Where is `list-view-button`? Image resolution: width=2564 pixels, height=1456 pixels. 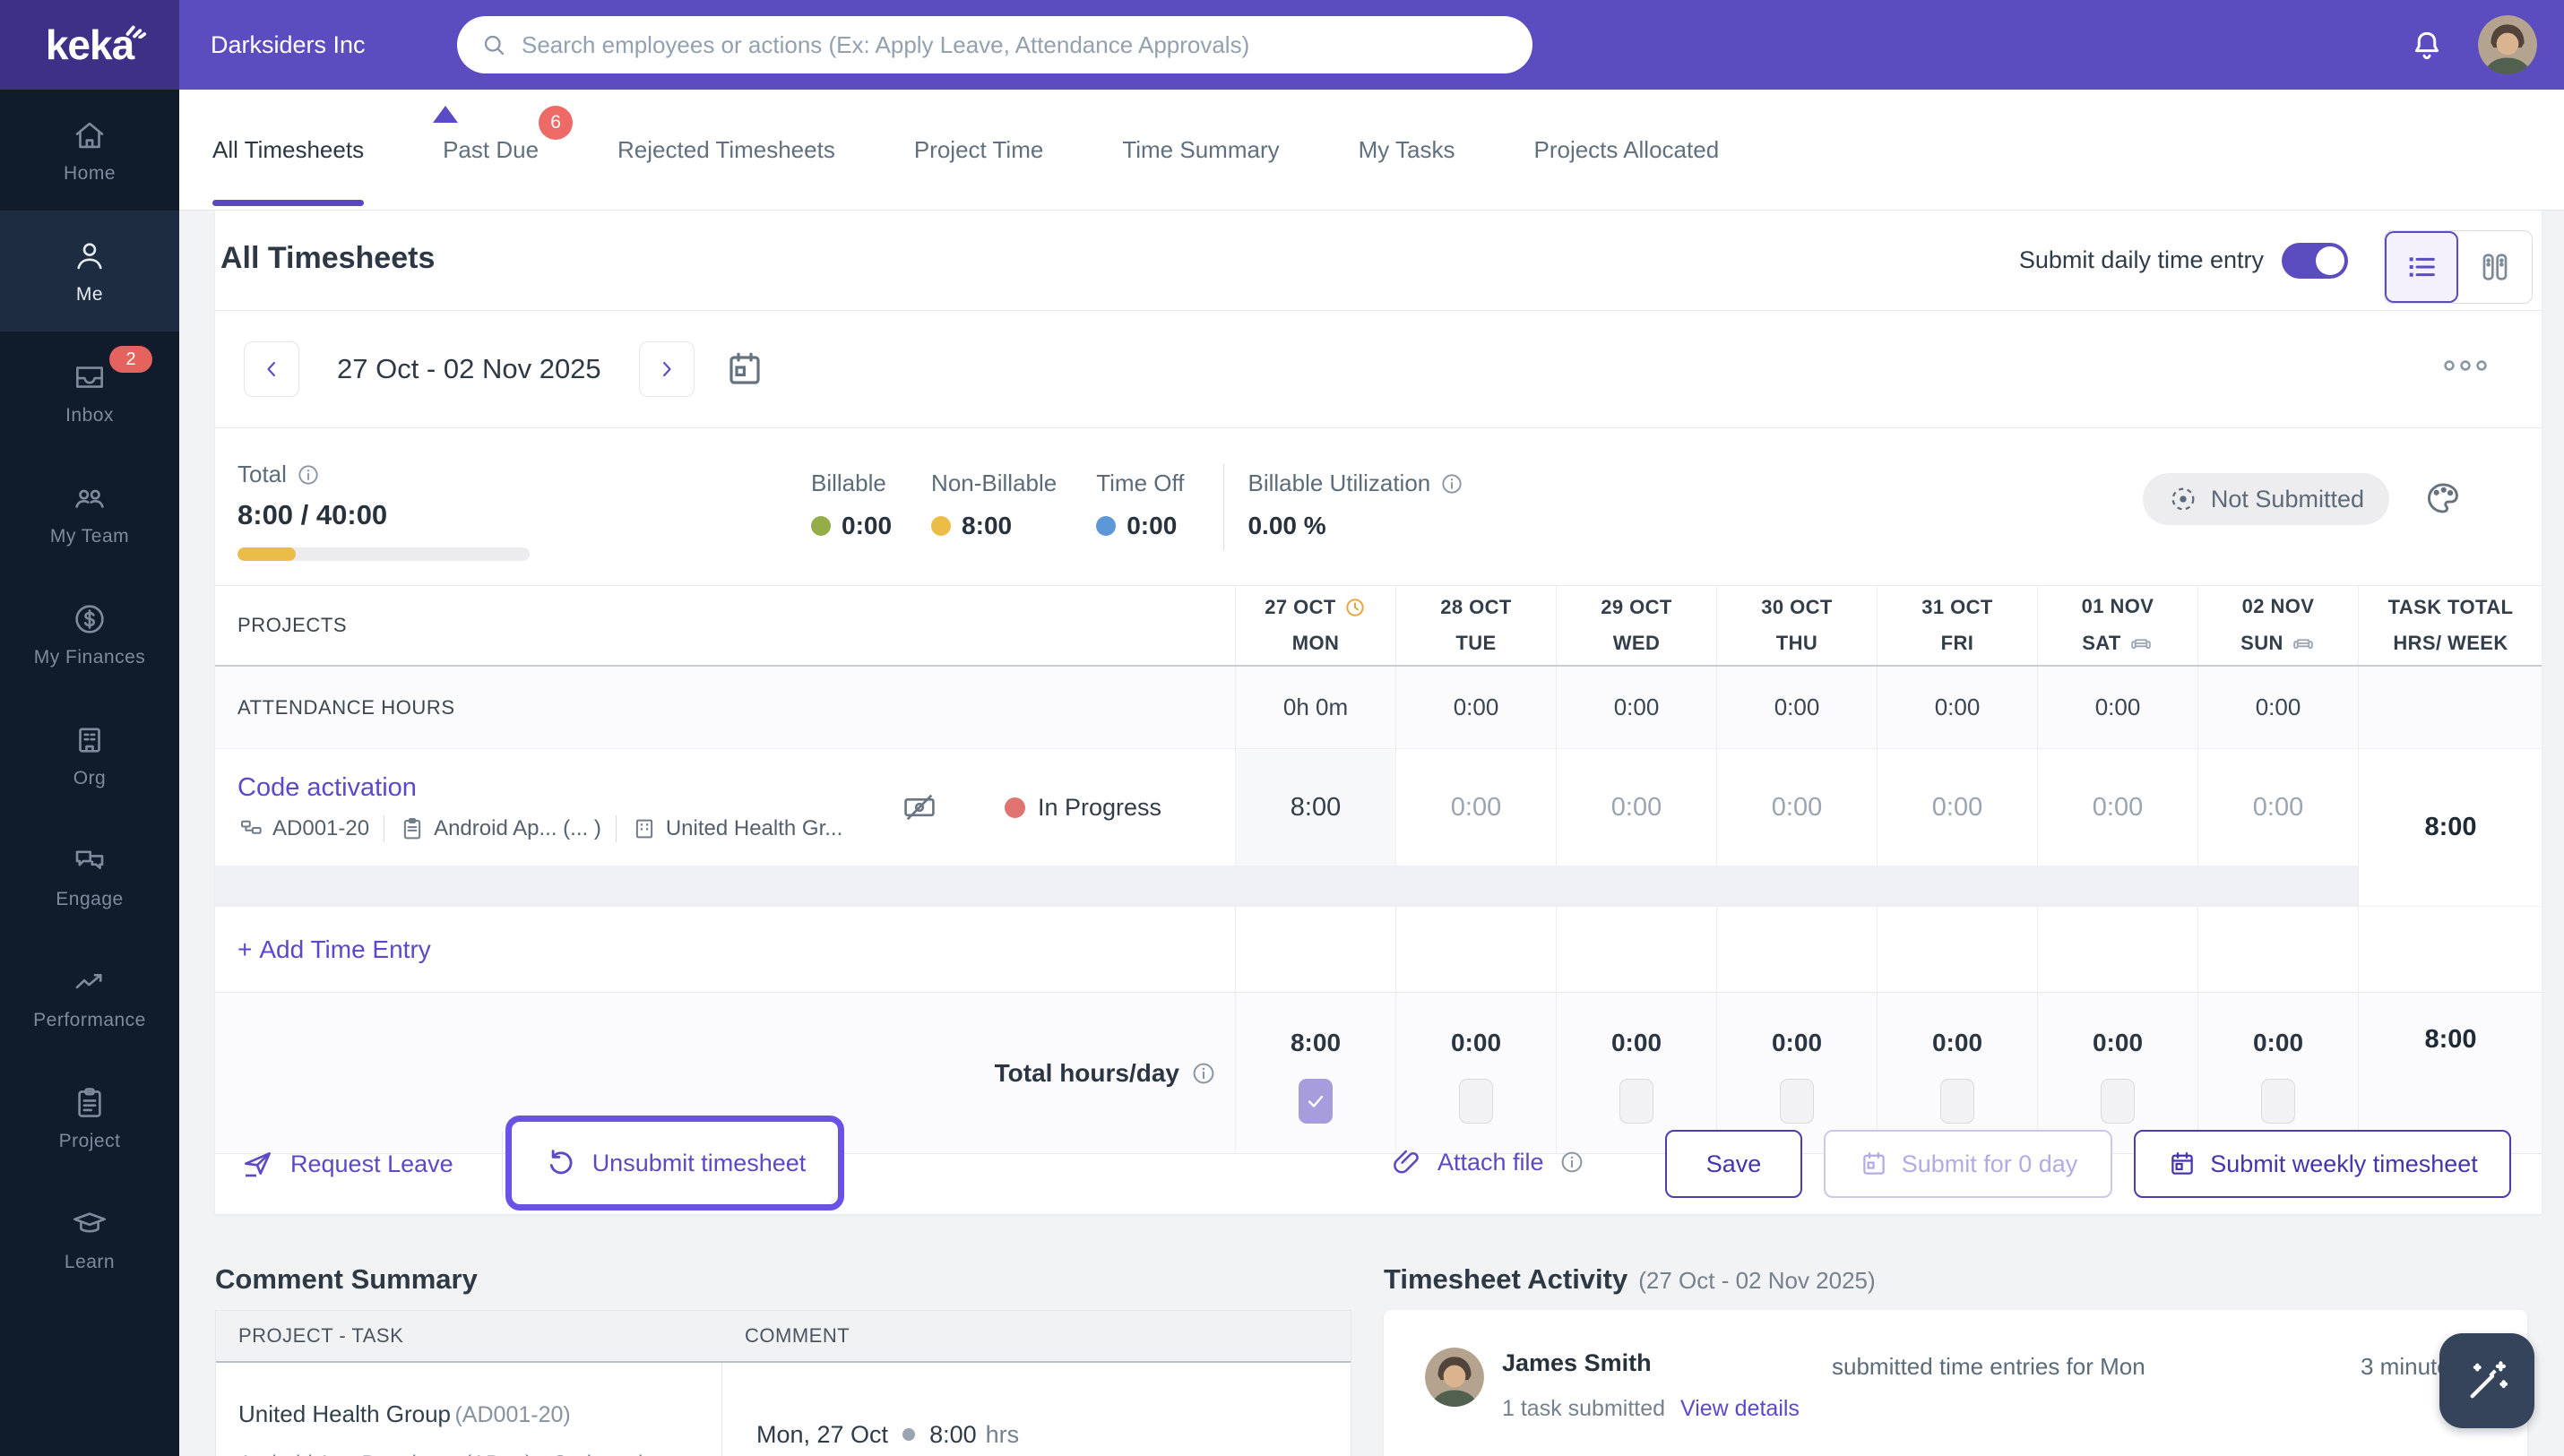
list-view-button is located at coordinates (2421, 267).